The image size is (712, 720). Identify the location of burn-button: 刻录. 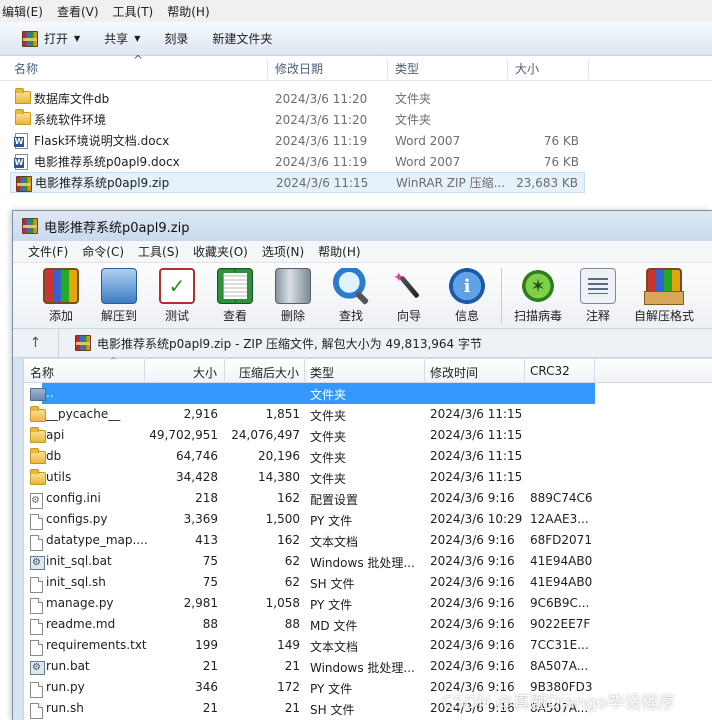
(176, 38).